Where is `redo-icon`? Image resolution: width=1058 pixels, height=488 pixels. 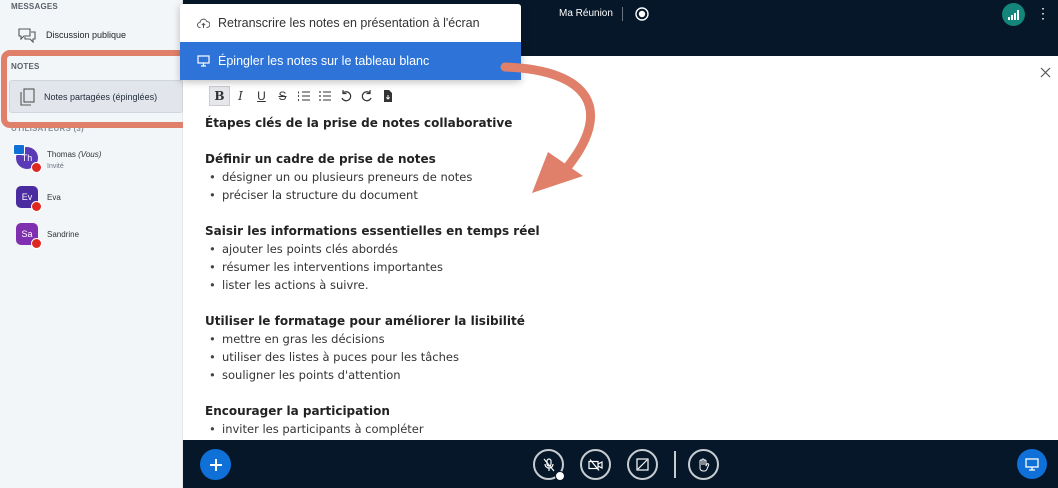 redo-icon is located at coordinates (366, 96).